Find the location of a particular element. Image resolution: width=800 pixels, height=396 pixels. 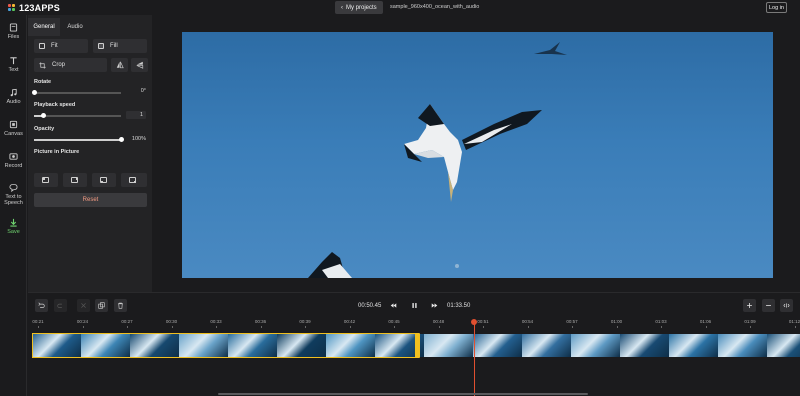

ruler-tick-label: 01:03 is located at coordinates (661, 321).